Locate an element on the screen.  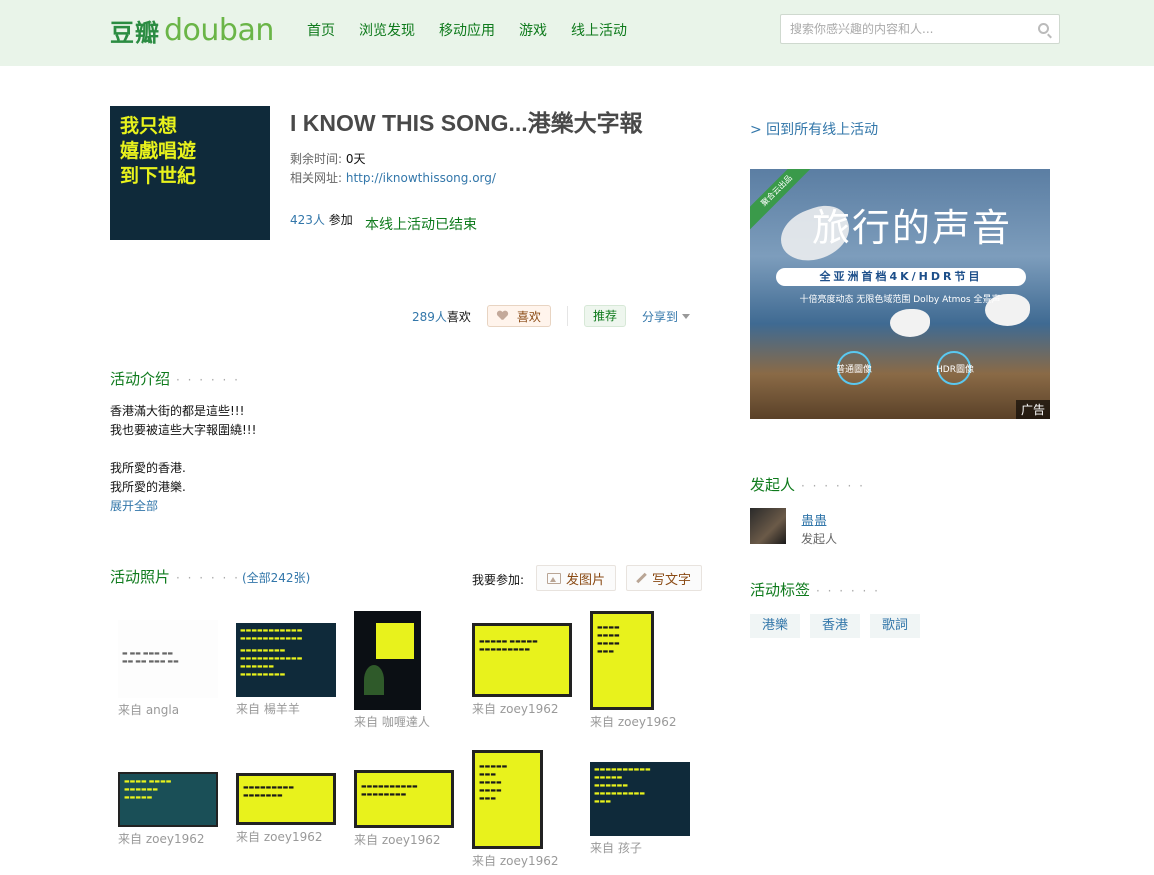
nav-mobile: 移动应用 is located at coordinates (467, 30).